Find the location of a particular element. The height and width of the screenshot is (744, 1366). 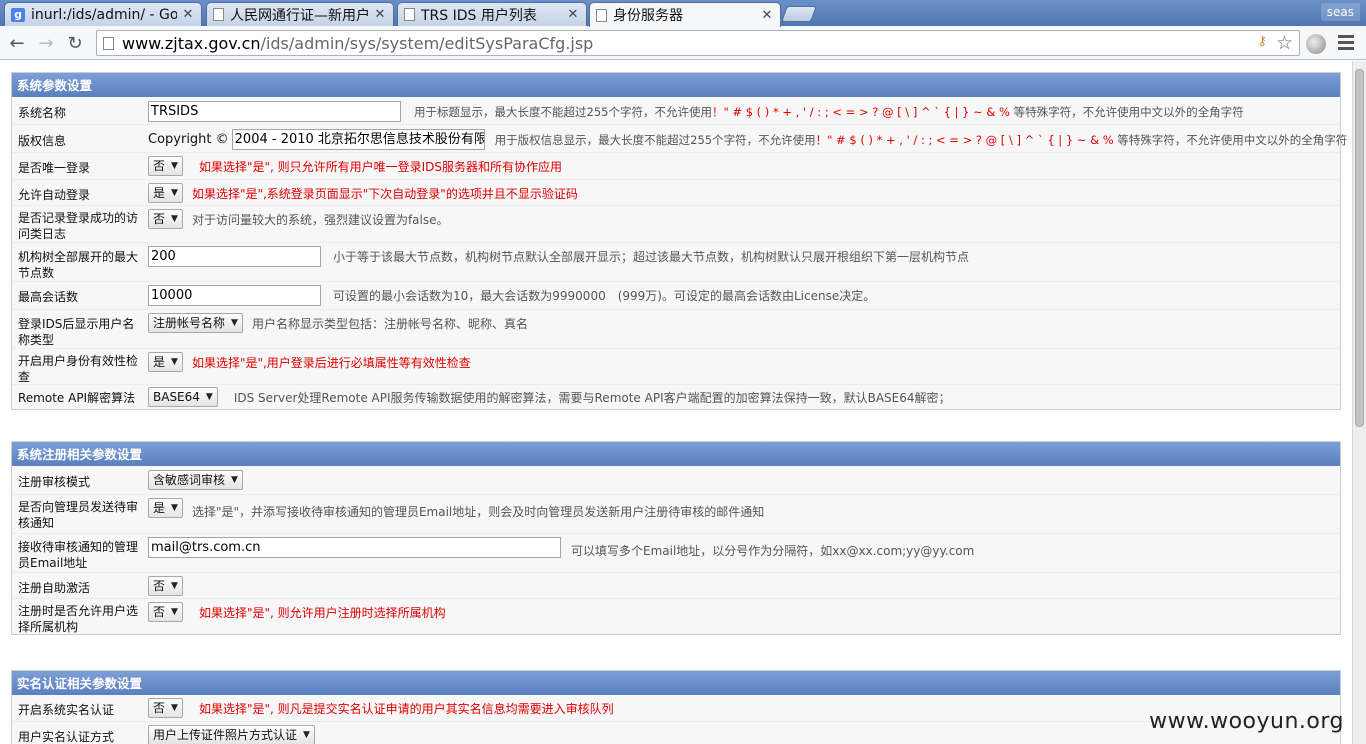

field-hint: 用户名称显示类型包括：注册帐号名称、昵称、真名 is located at coordinates (389, 323).